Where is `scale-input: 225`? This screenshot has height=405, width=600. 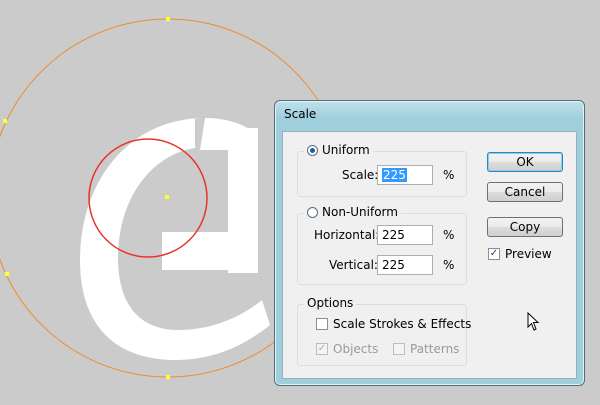 scale-input: 225 is located at coordinates (405, 175).